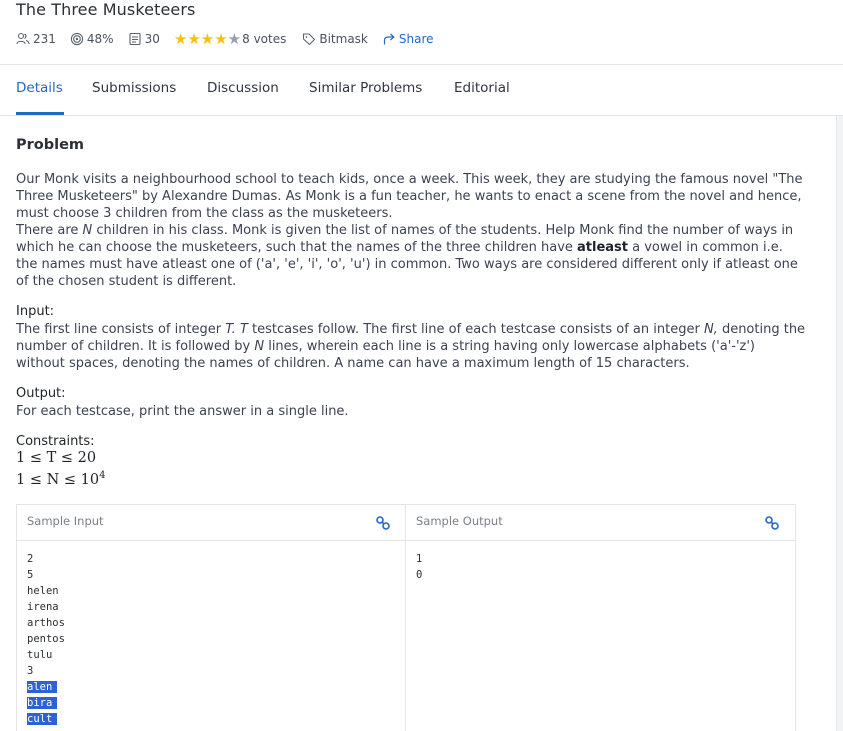 The width and height of the screenshot is (843, 731). Describe the element at coordinates (30, 575) in the screenshot. I see `code-line: 5` at that location.